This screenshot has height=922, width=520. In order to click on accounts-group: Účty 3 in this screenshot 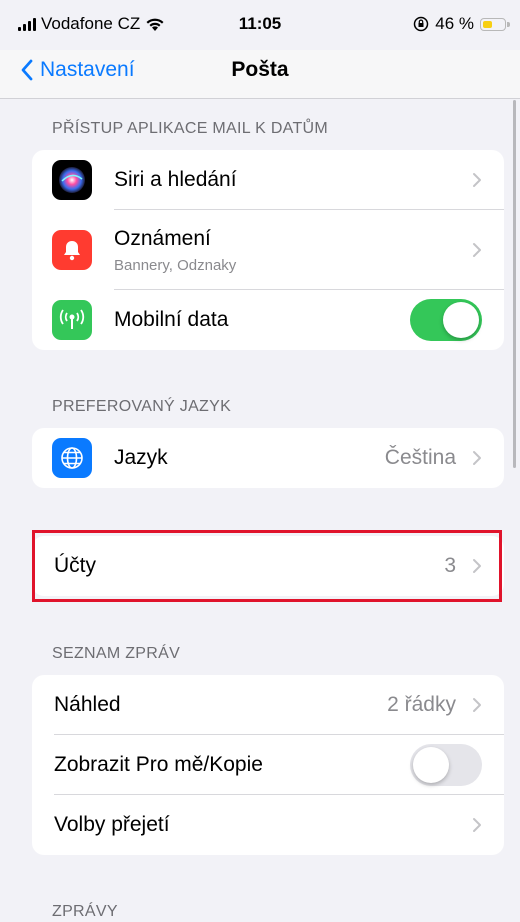, I will do `click(268, 566)`.